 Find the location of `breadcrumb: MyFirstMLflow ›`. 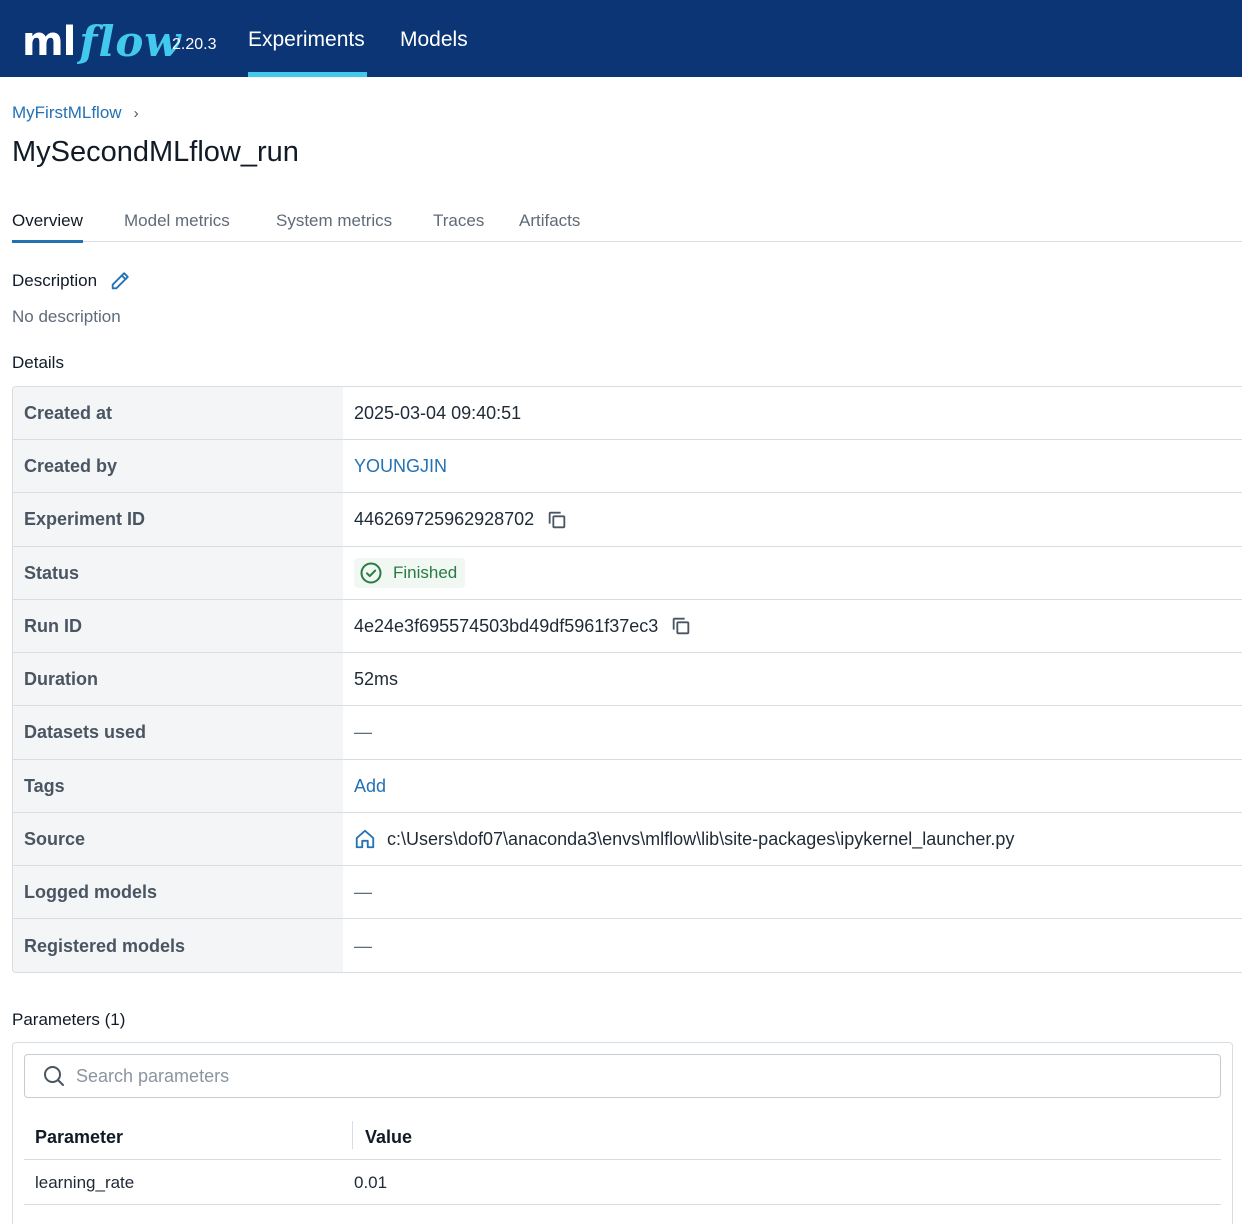

breadcrumb: MyFirstMLflow › is located at coordinates (75, 113).